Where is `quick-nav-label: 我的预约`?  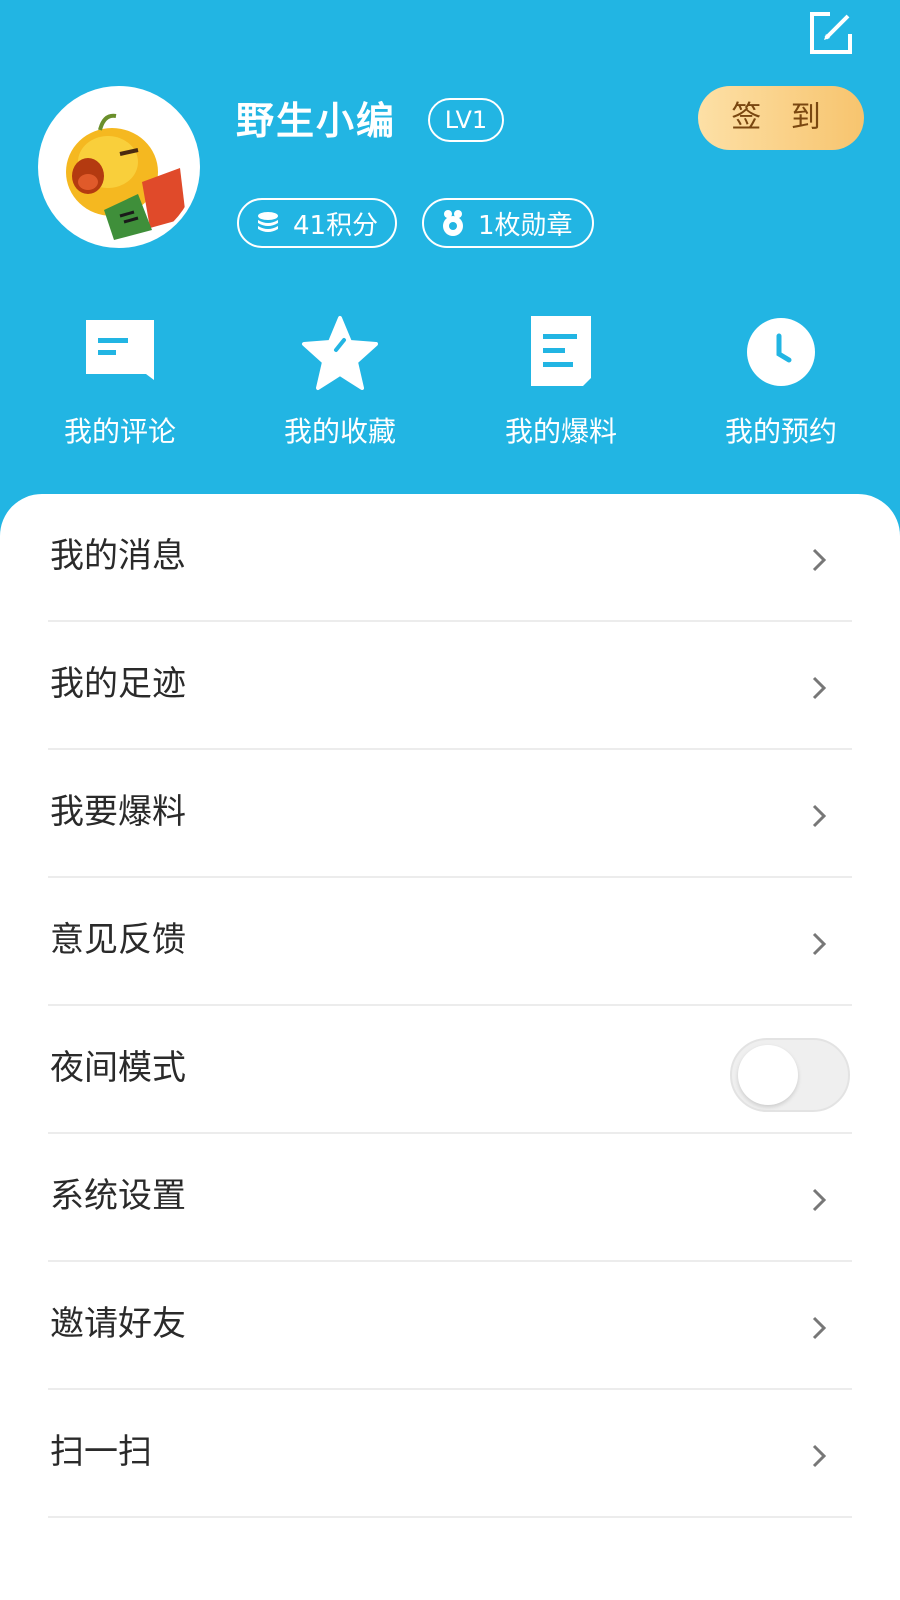 quick-nav-label: 我的预约 is located at coordinates (780, 431).